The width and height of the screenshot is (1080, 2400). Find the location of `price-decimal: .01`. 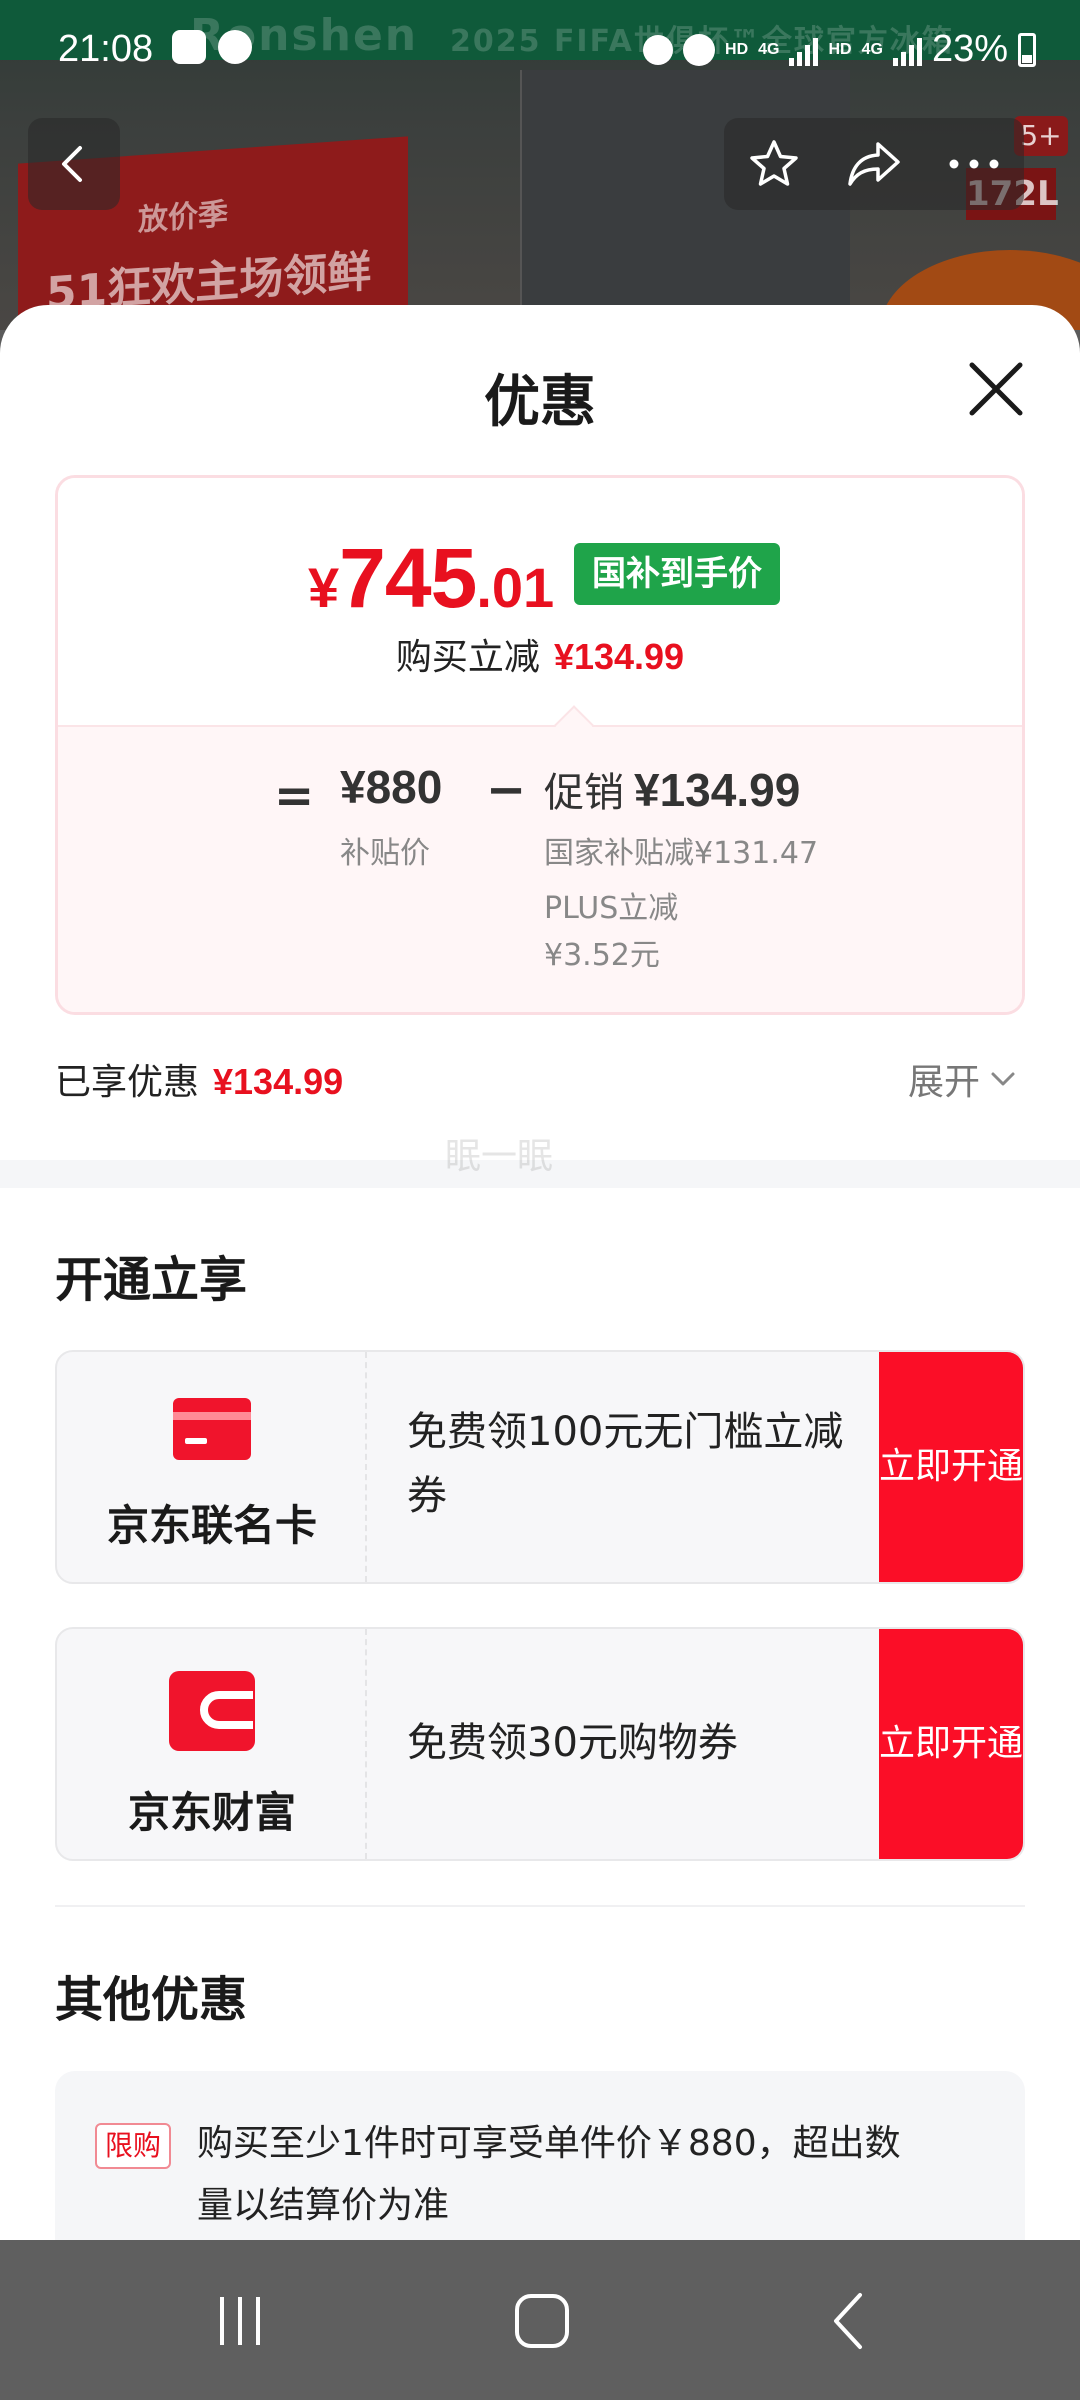

price-decimal: .01 is located at coordinates (515, 587).